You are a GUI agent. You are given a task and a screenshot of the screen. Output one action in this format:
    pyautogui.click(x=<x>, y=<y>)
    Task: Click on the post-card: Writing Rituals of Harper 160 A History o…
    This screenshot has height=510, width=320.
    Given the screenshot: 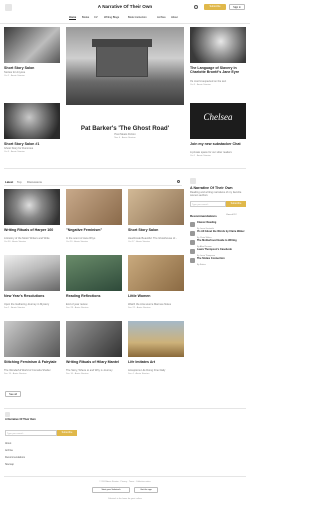 What is the action you would take?
    pyautogui.click(x=32, y=219)
    